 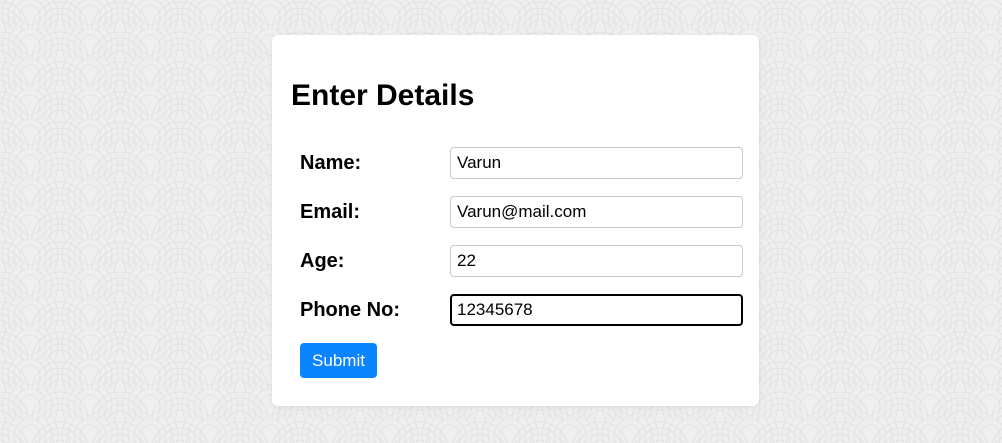 What do you see at coordinates (338, 360) in the screenshot?
I see `submit-button: Submit` at bounding box center [338, 360].